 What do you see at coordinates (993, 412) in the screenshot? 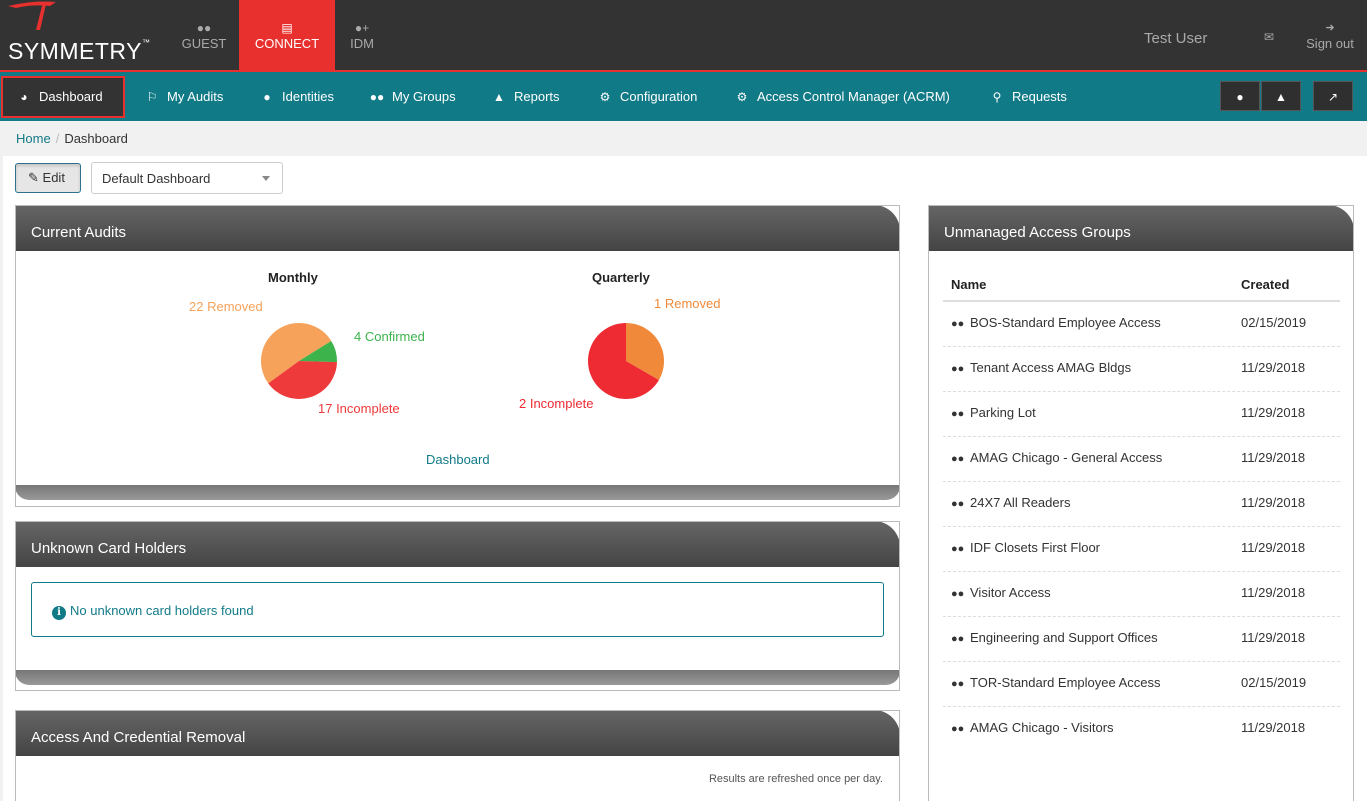
I see `group-name: ●● Parking Lot` at bounding box center [993, 412].